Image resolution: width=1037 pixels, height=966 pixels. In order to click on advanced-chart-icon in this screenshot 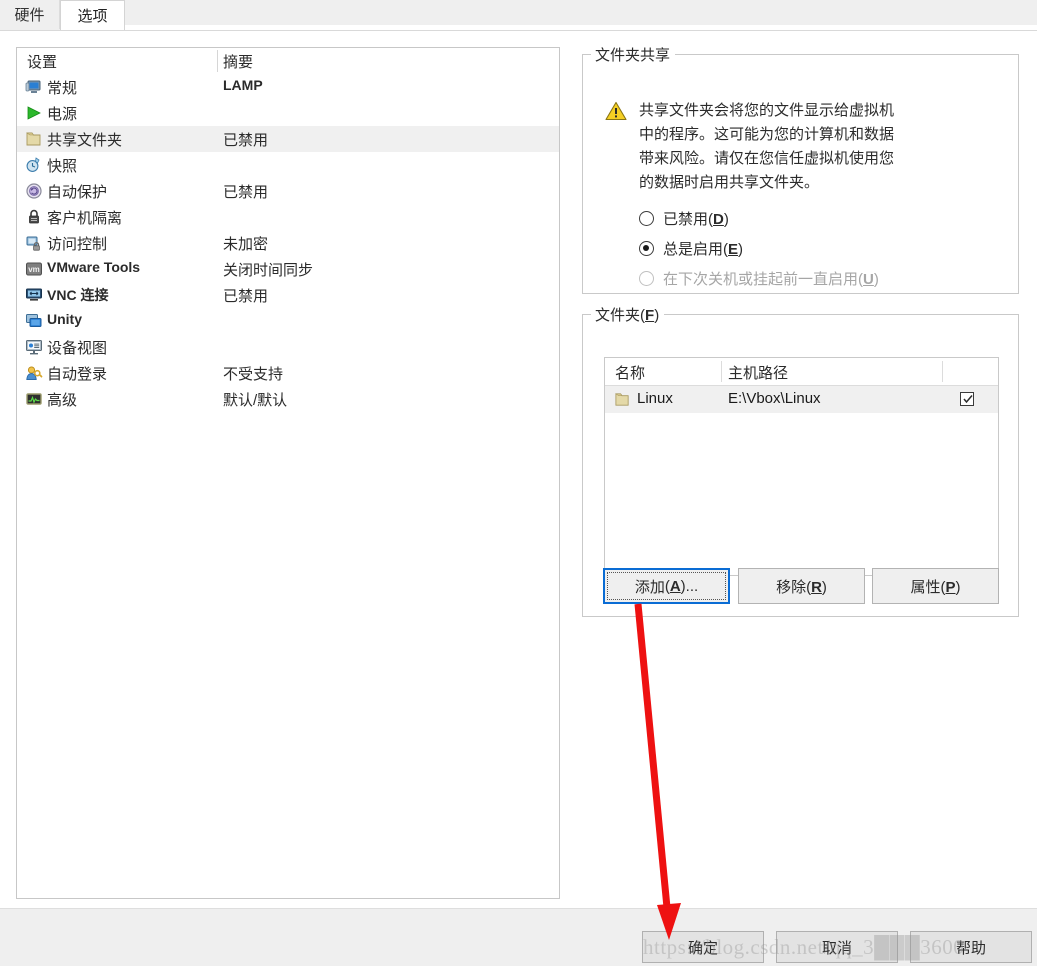, I will do `click(34, 399)`.